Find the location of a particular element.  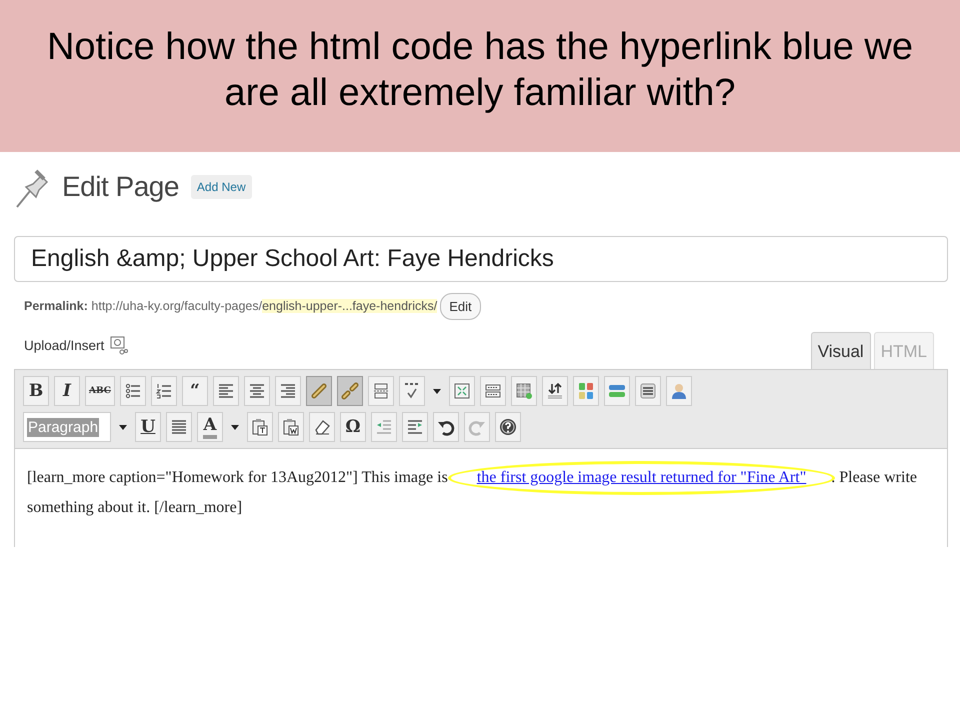

spelling-icon is located at coordinates (411, 391).